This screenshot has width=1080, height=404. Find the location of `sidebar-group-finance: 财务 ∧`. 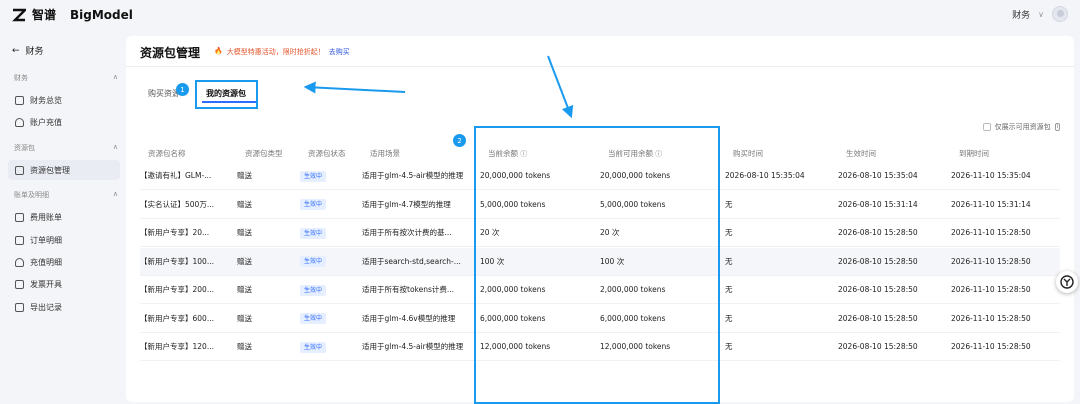

sidebar-group-finance: 财务 ∧ is located at coordinates (66, 78).